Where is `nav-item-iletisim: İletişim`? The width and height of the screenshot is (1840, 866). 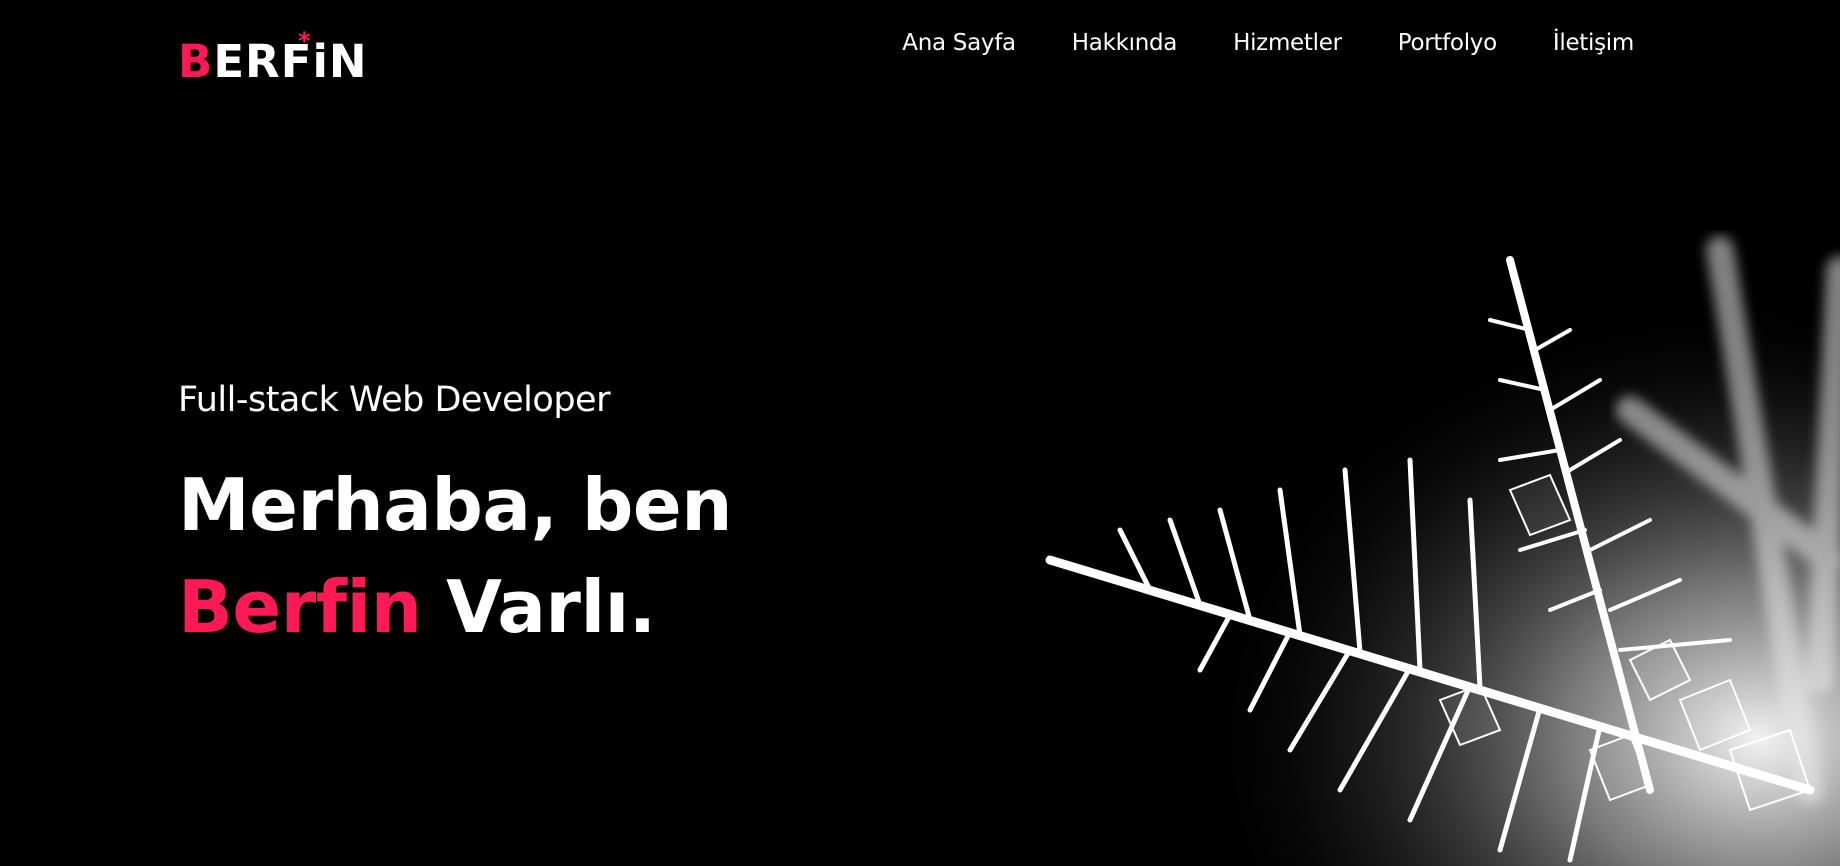 nav-item-iletisim: İletişim is located at coordinates (1593, 43).